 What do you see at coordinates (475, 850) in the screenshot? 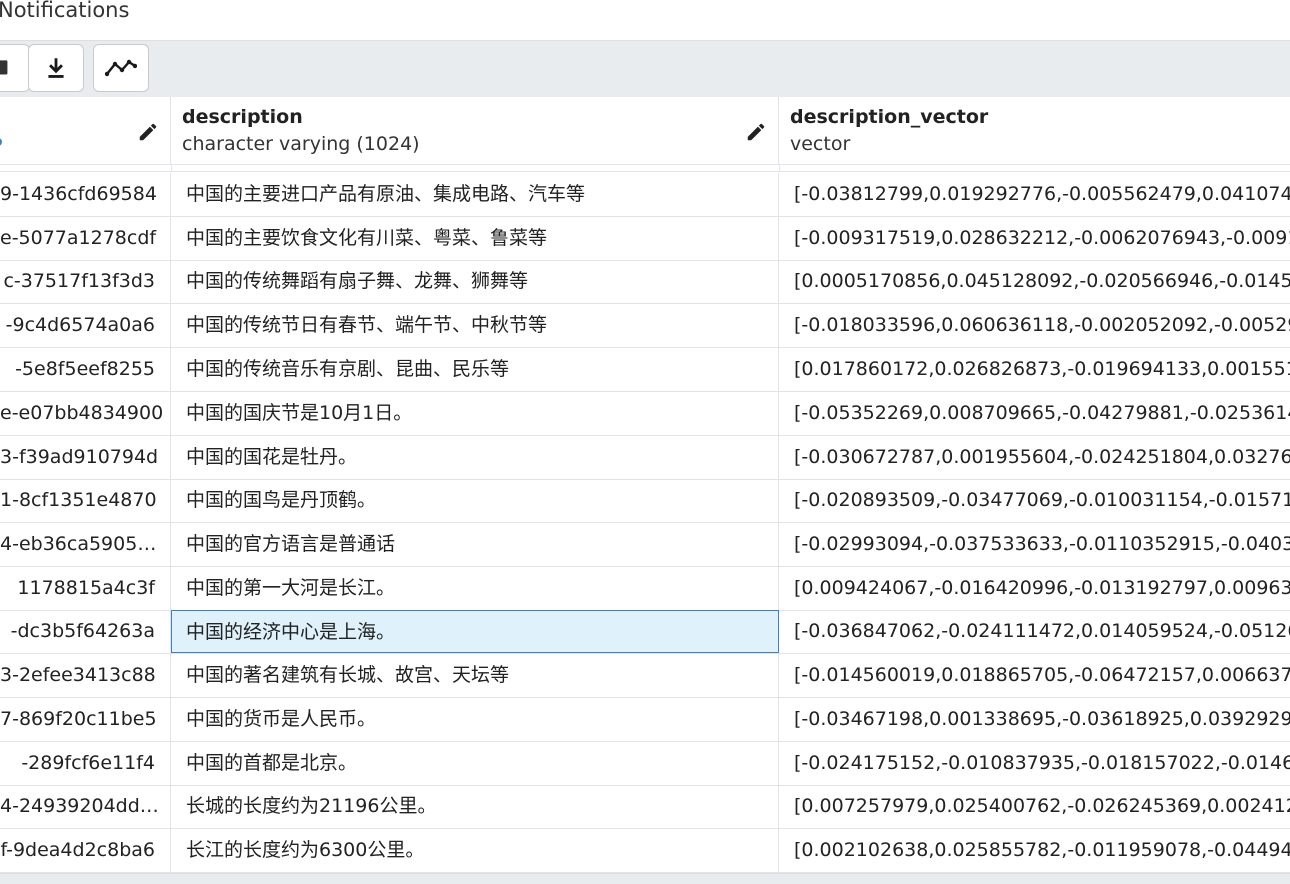
I see `cell-description: 长江的长度约为6300公里。` at bounding box center [475, 850].